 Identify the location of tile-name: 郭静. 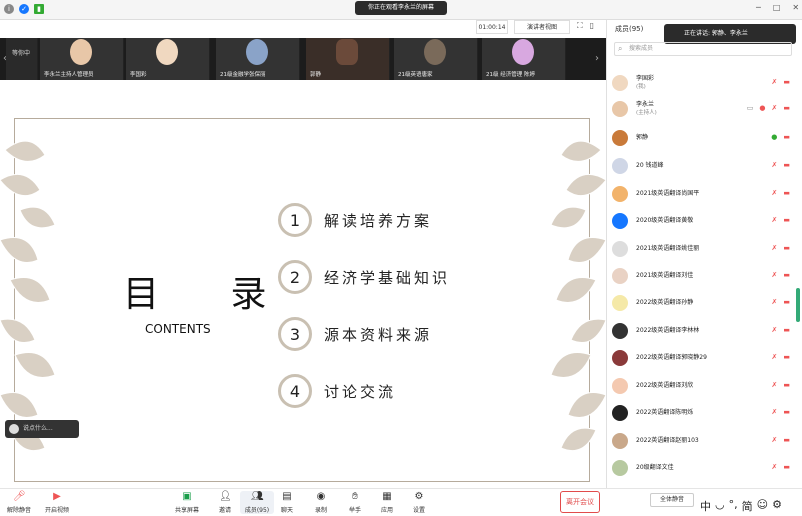
(316, 75).